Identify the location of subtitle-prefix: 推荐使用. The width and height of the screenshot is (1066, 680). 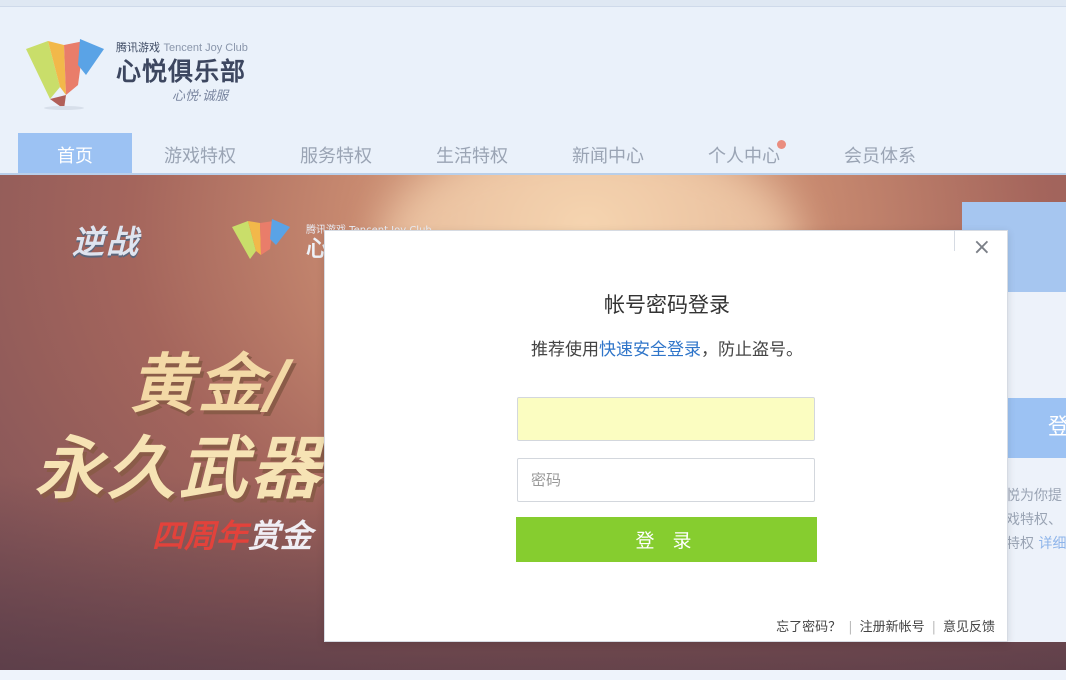
(565, 350).